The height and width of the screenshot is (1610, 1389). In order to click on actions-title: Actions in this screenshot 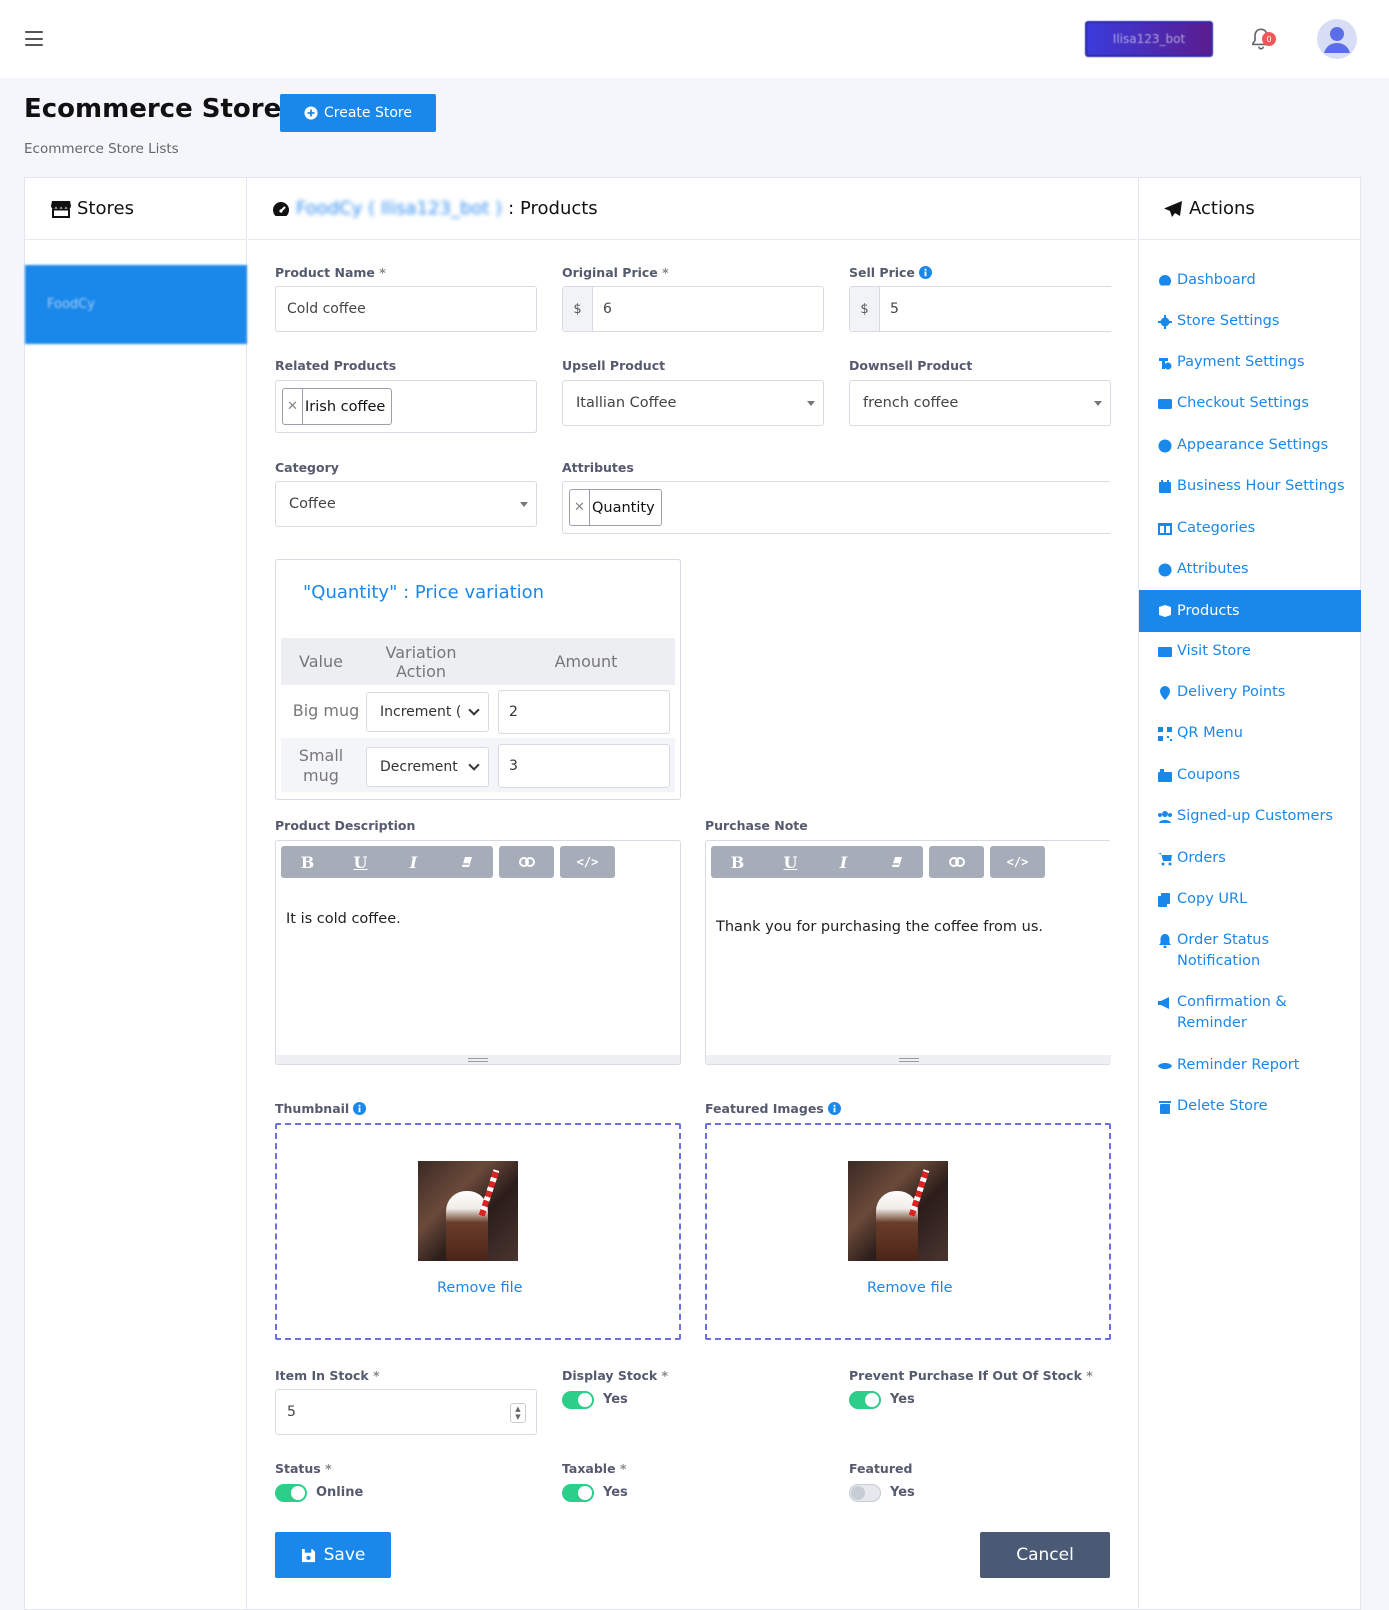, I will do `click(1222, 208)`.